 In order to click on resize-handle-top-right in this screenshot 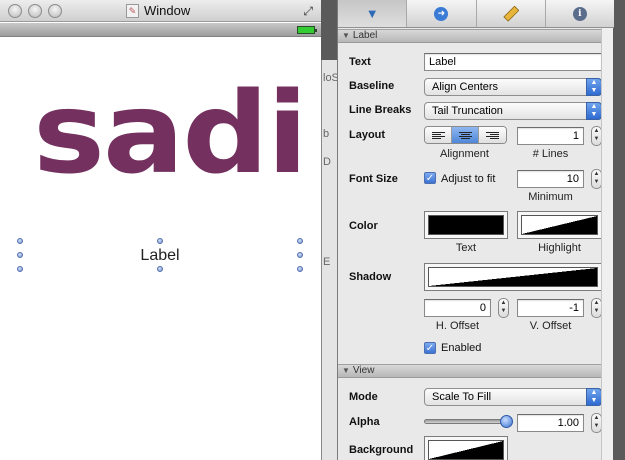, I will do `click(300, 241)`.